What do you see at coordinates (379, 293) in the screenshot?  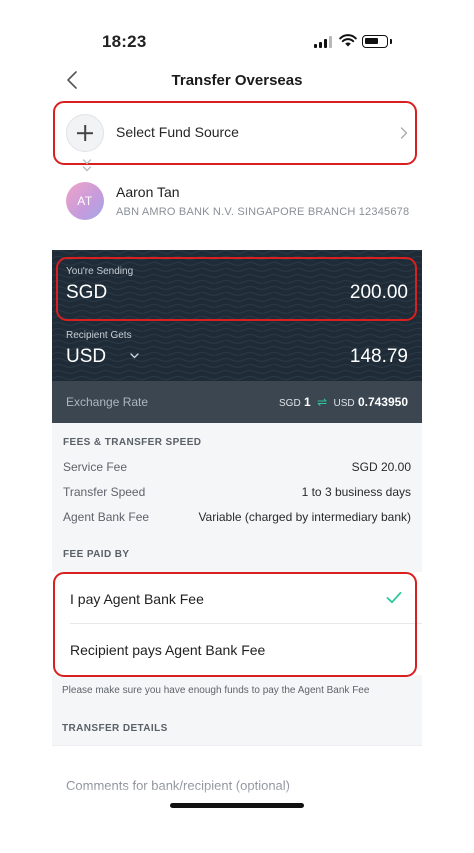 I see `sending-amount: 200.00` at bounding box center [379, 293].